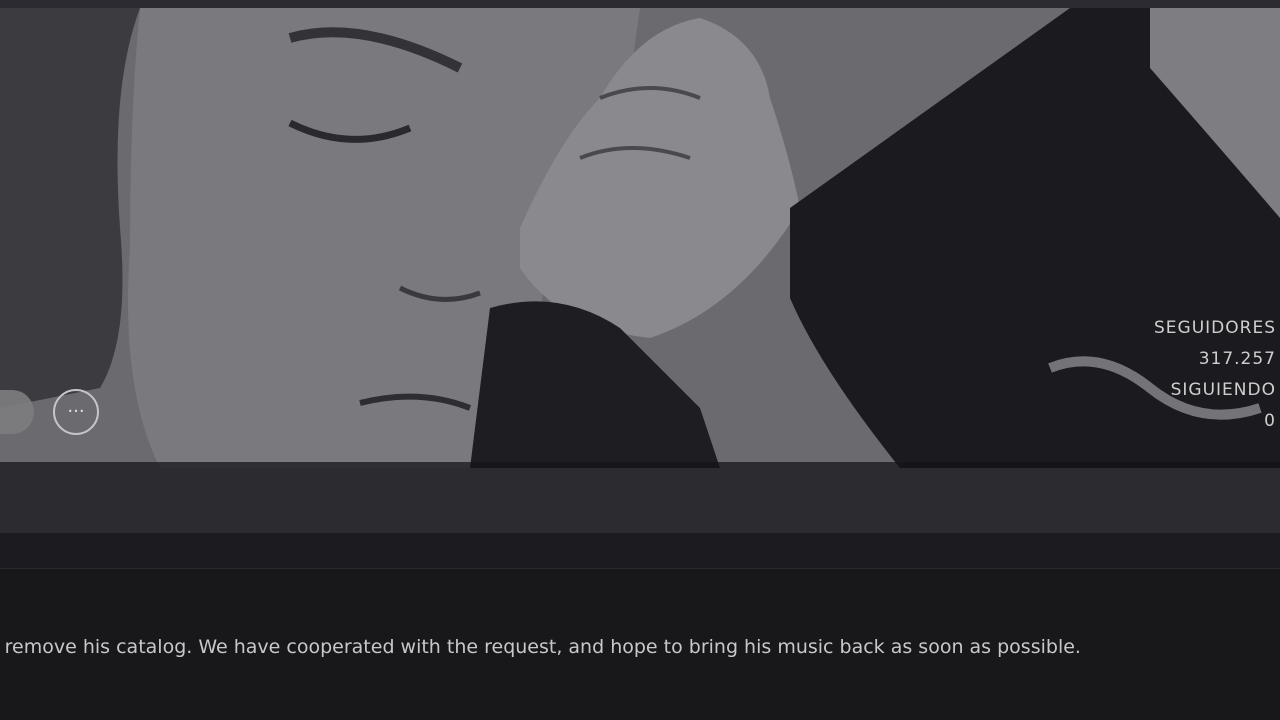 Image resolution: width=1280 pixels, height=720 pixels. I want to click on artist-tab-bar, so click(640, 551).